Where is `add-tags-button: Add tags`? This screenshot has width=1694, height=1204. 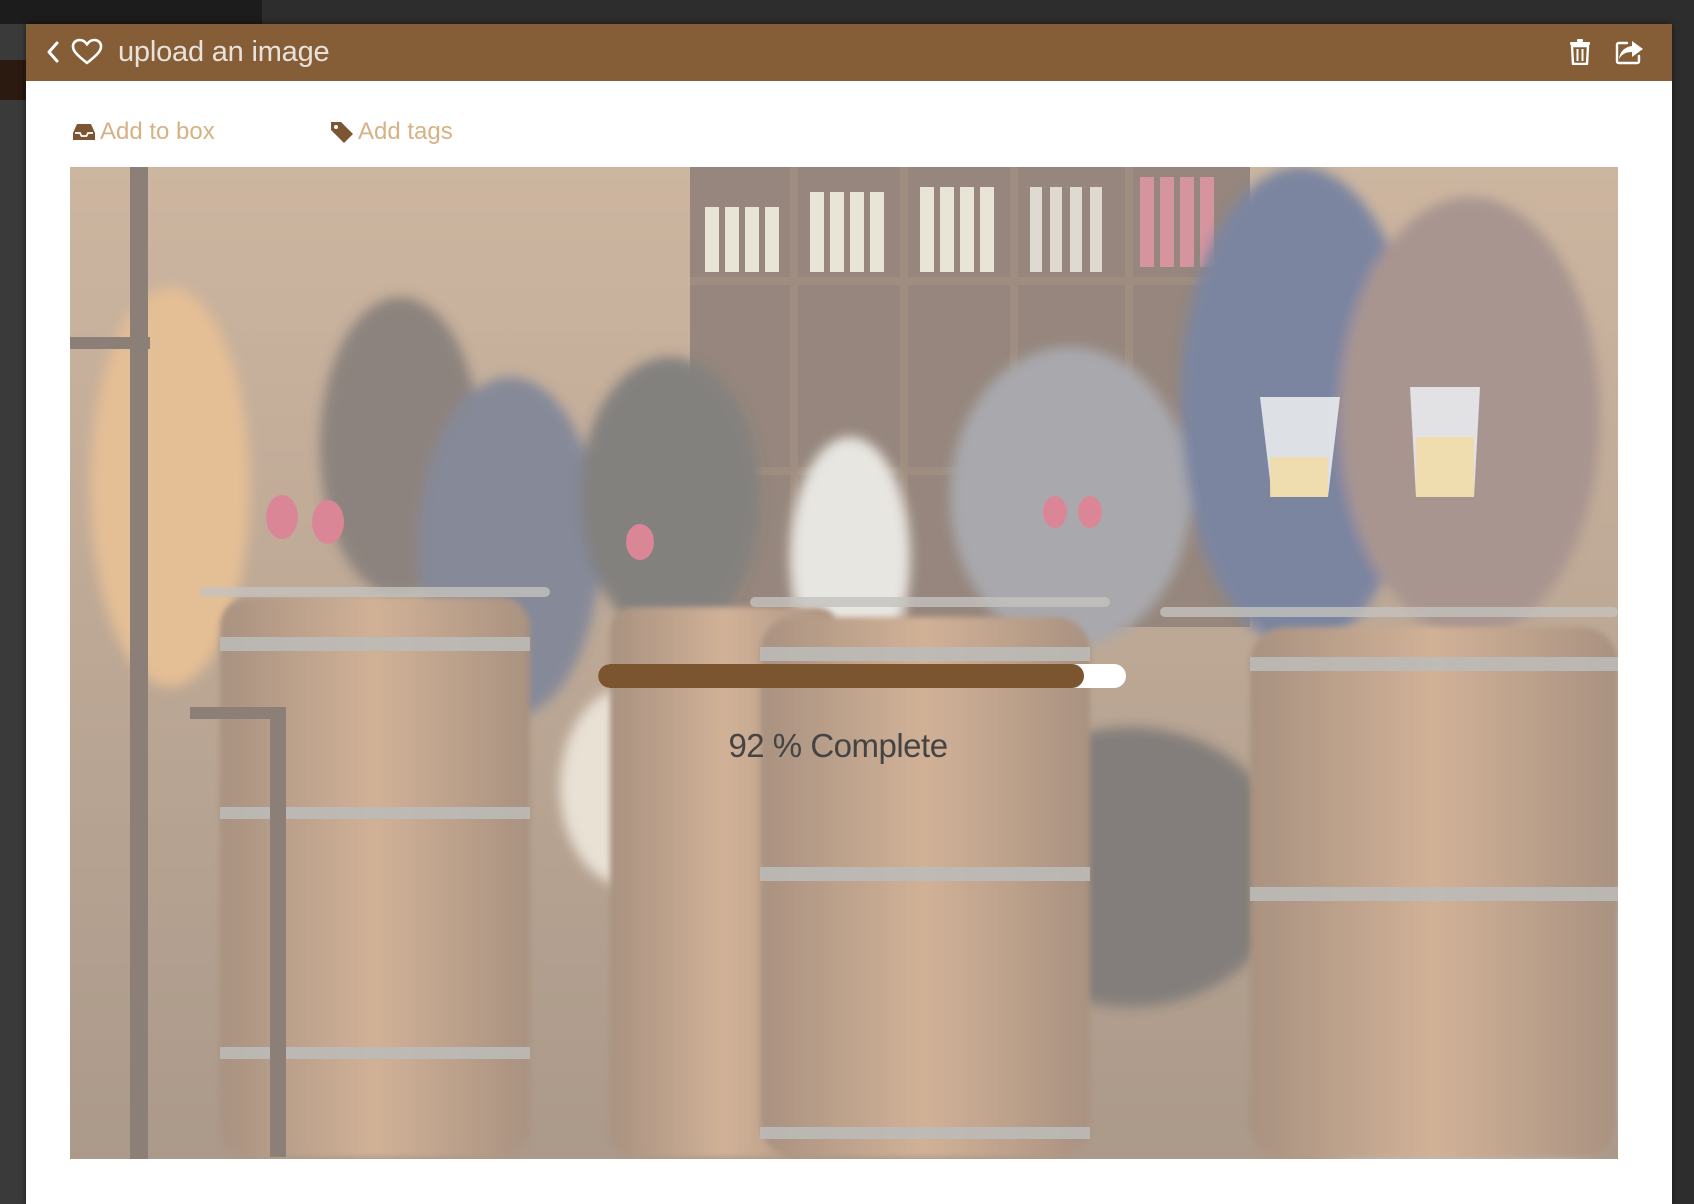
add-tags-button: Add tags is located at coordinates (391, 132).